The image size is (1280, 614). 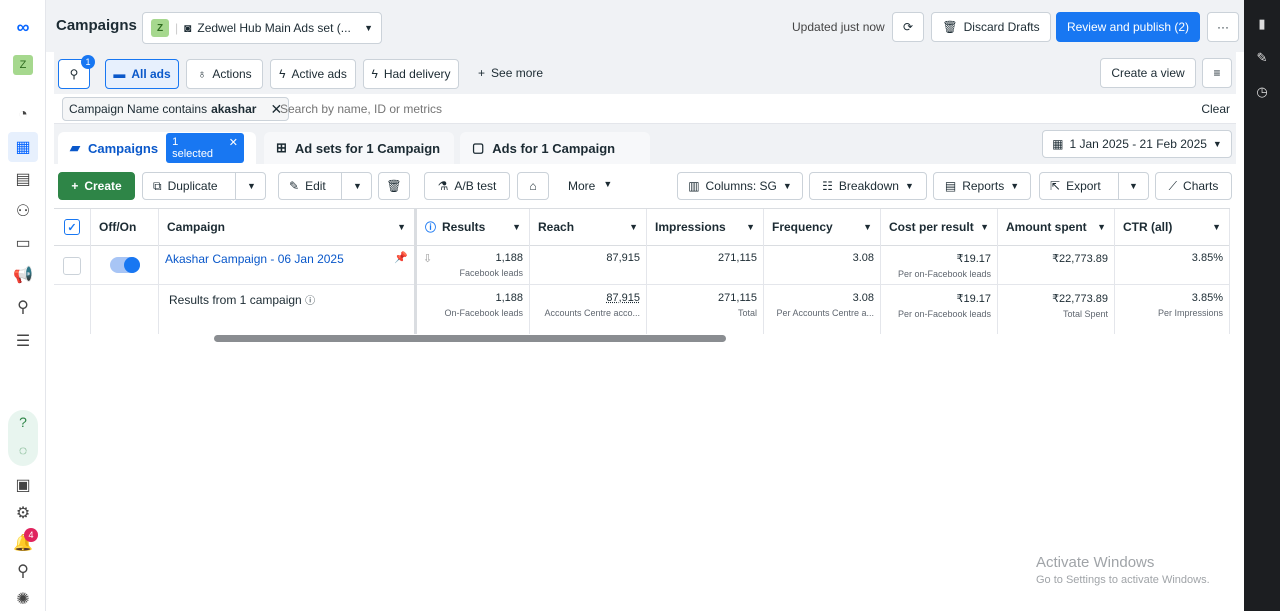 I want to click on see-more-button: + See more, so click(x=510, y=73).